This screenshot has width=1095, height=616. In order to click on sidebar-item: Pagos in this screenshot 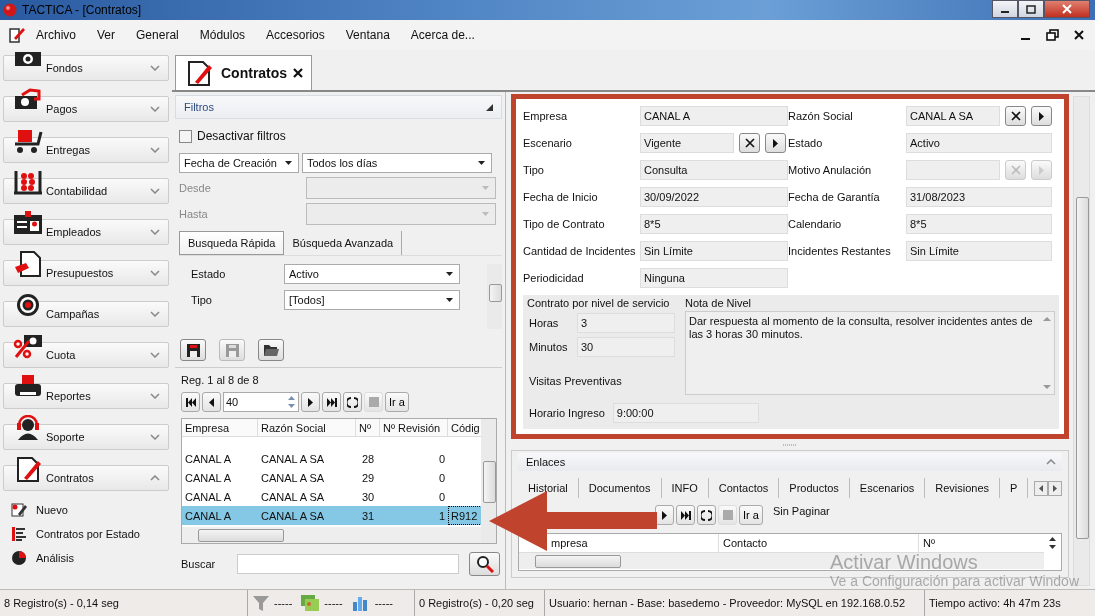, I will do `click(86, 109)`.